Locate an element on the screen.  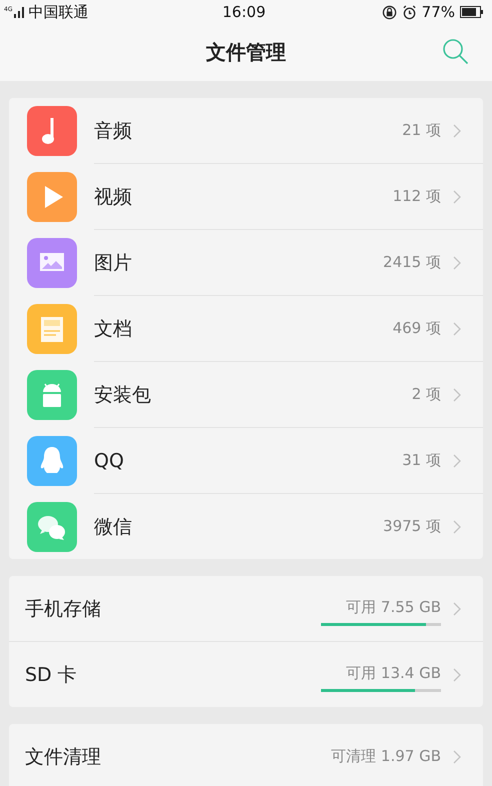
item-count: 31 项 is located at coordinates (421, 460).